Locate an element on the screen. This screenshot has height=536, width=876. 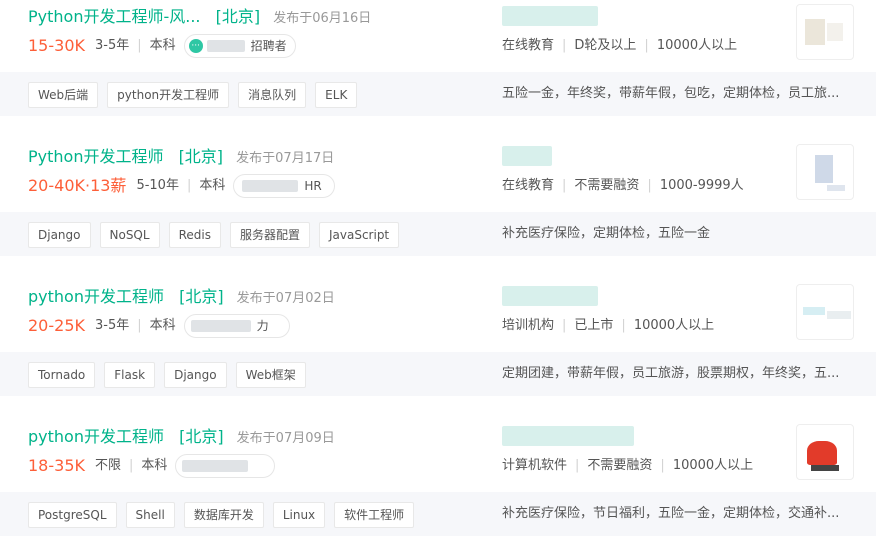
tag-list: Web后端 python开发工程师 消息队列 ELK is located at coordinates (193, 95).